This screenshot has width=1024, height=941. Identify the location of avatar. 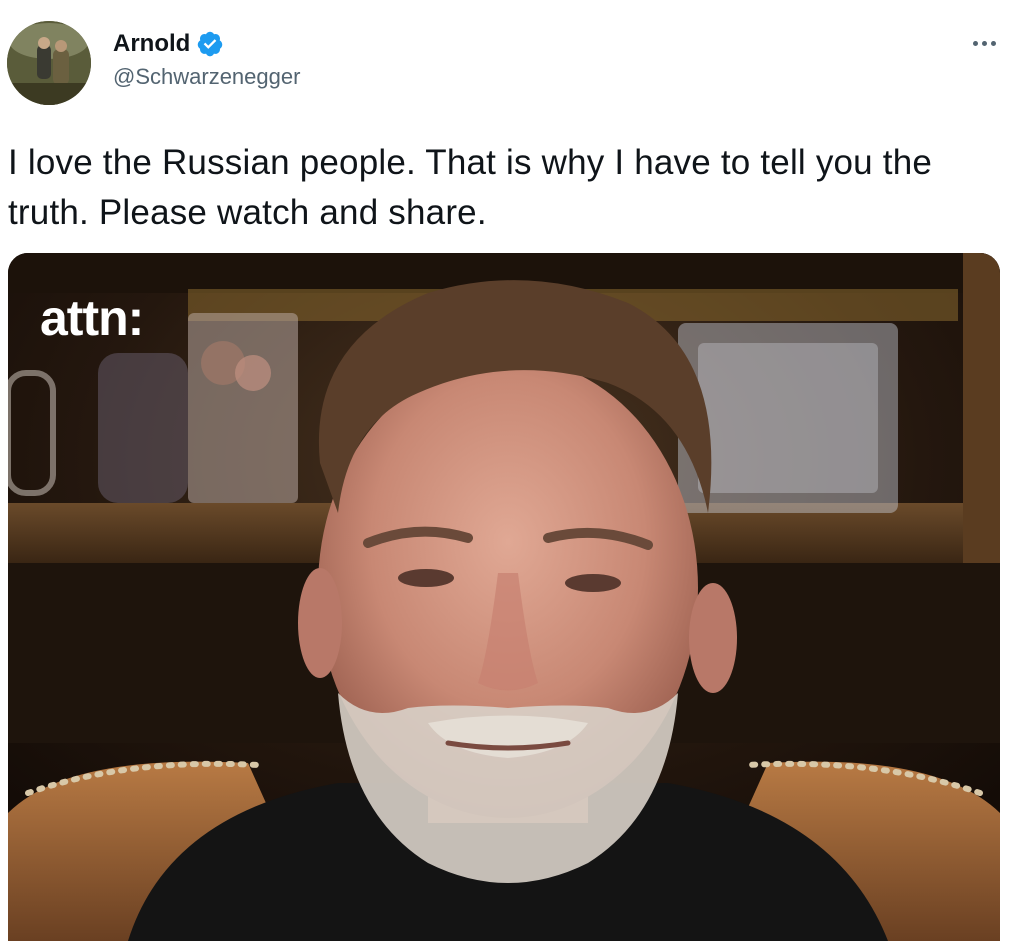
(49, 63).